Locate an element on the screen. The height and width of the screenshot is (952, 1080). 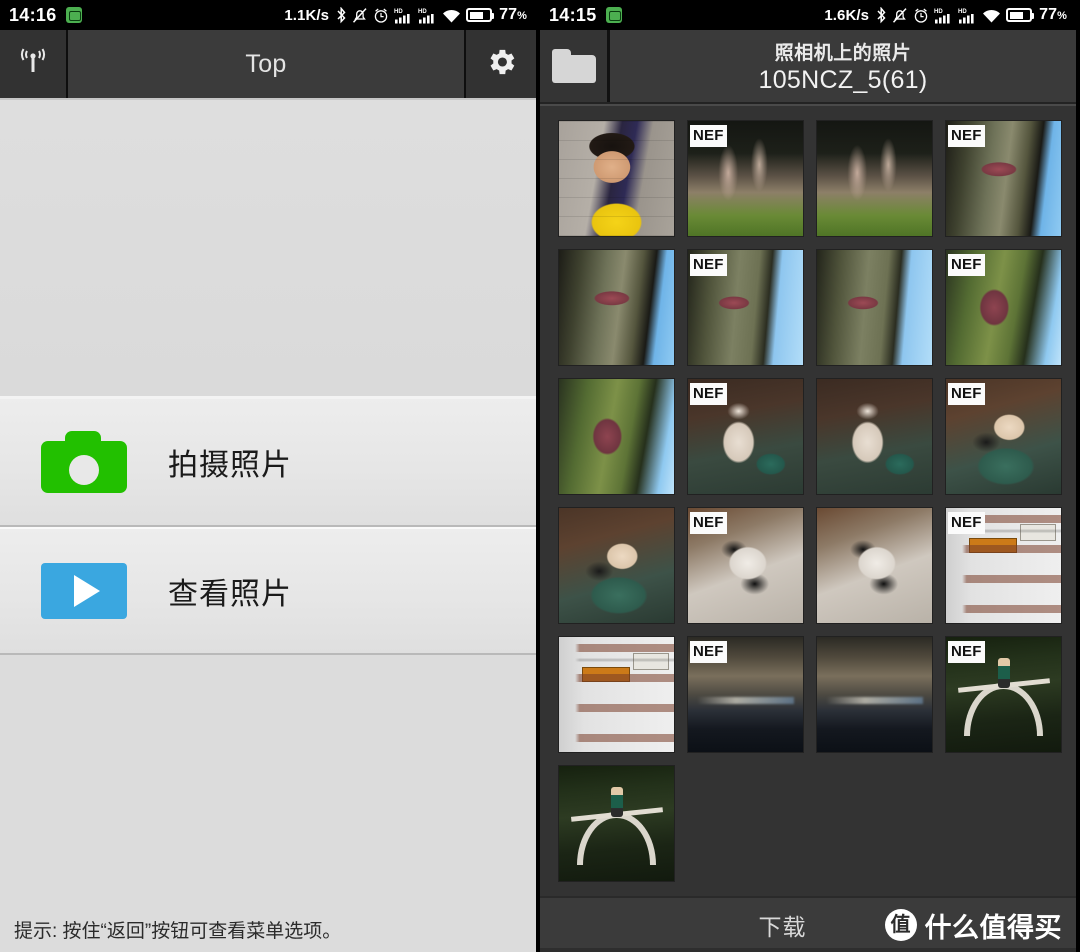
status-time: 14:16 is located at coordinates (33, 14).